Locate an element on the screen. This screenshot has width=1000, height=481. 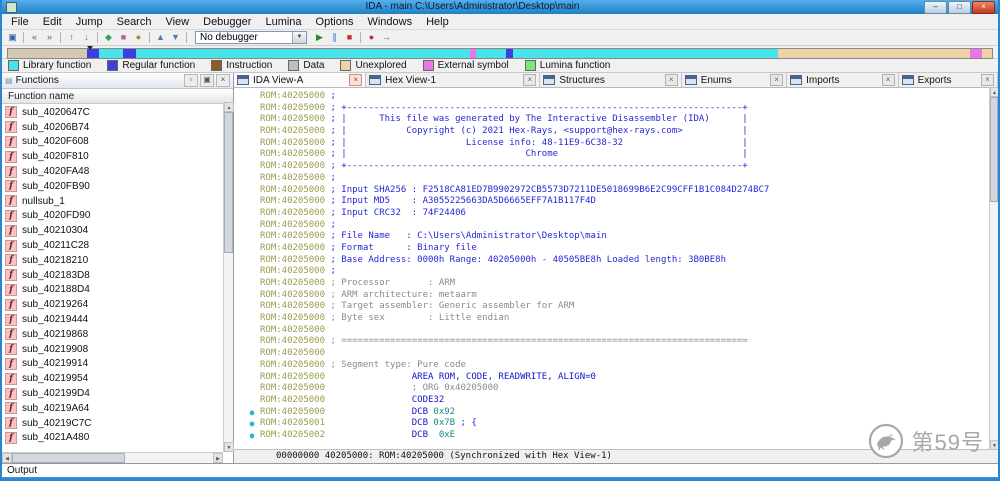
function-list-item: f sub_4020647C is located at coordinates (117, 112).